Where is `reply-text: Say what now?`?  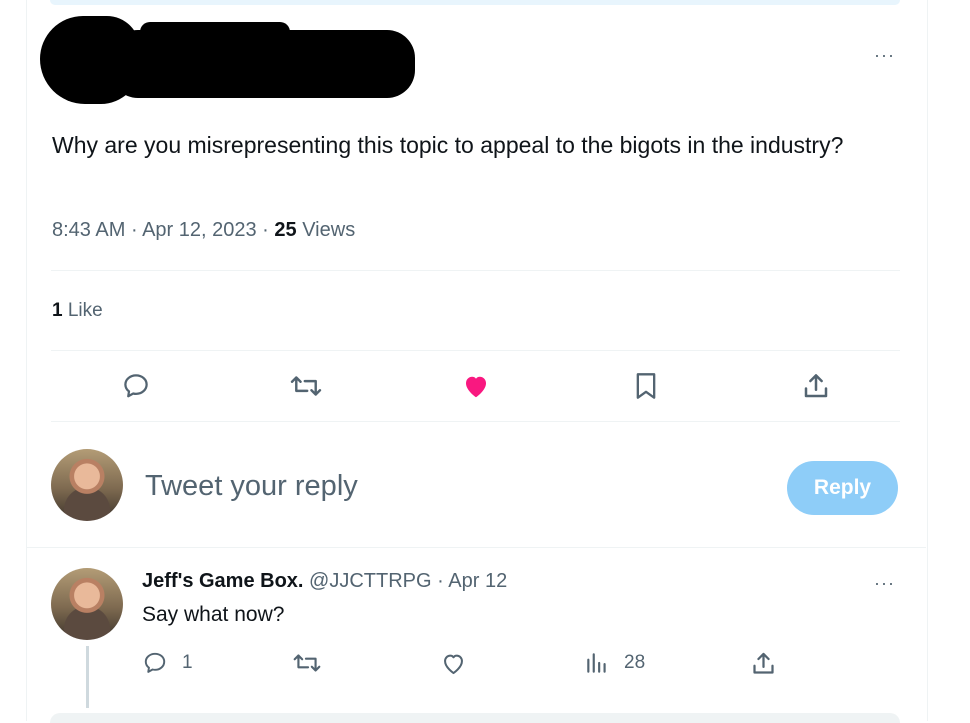
reply-text: Say what now? is located at coordinates (213, 614).